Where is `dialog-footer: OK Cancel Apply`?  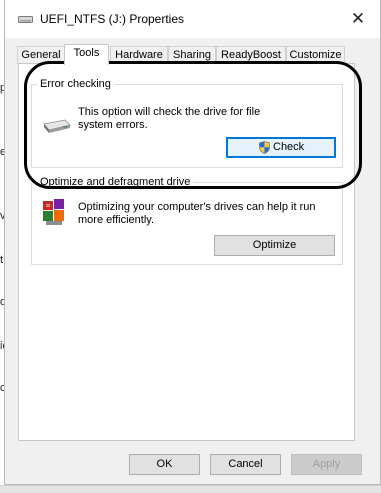 dialog-footer: OK Cancel Apply is located at coordinates (192, 466).